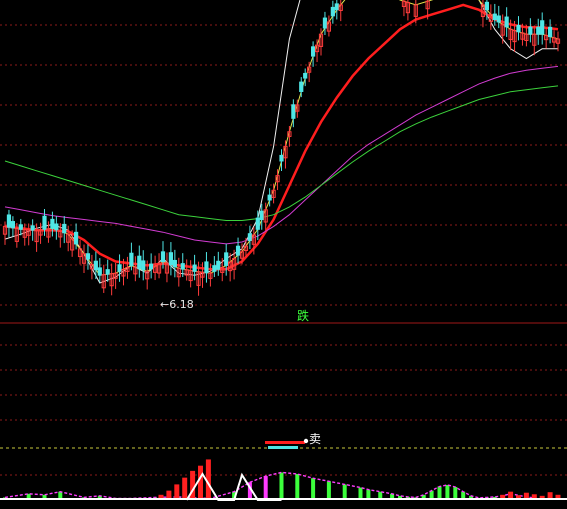  I want to click on chart-labels: 跌 ←6.18 卖, so click(240, 372).